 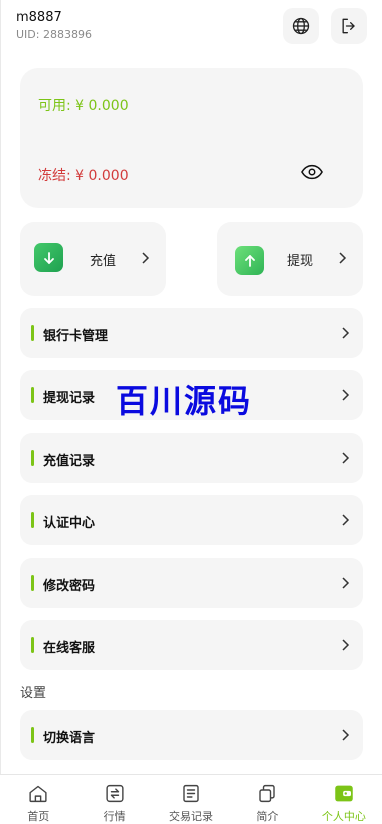 What do you see at coordinates (267, 793) in the screenshot?
I see `copy-icon` at bounding box center [267, 793].